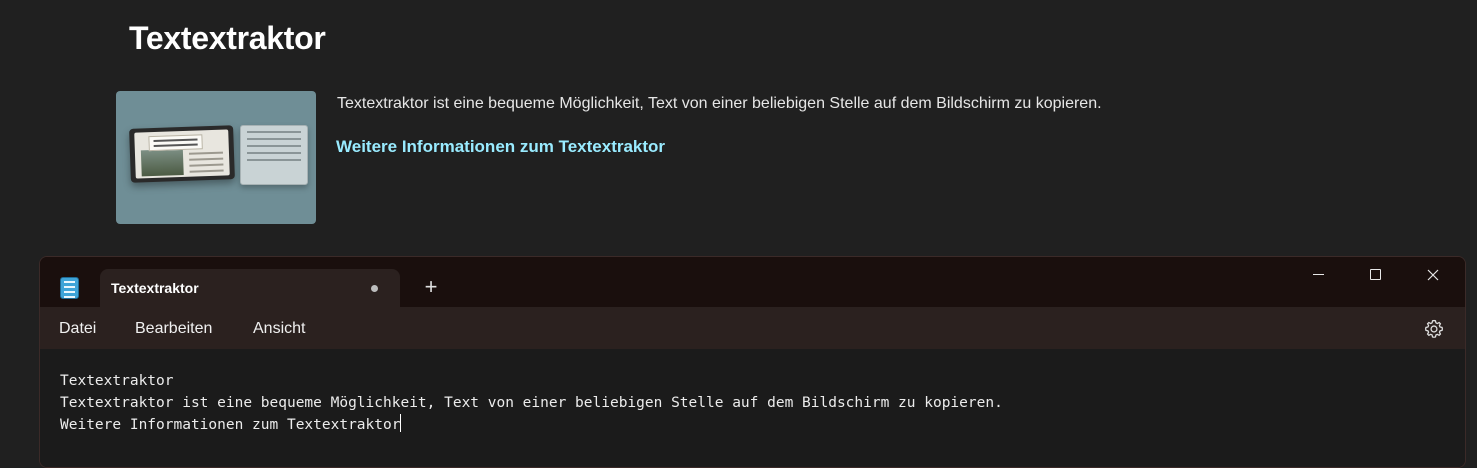 The image size is (1477, 468). Describe the element at coordinates (401, 423) in the screenshot. I see `text-caret` at that location.